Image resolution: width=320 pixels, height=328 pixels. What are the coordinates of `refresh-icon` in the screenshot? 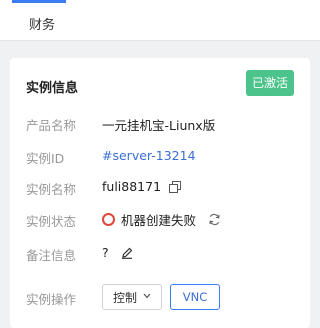 It's located at (214, 219).